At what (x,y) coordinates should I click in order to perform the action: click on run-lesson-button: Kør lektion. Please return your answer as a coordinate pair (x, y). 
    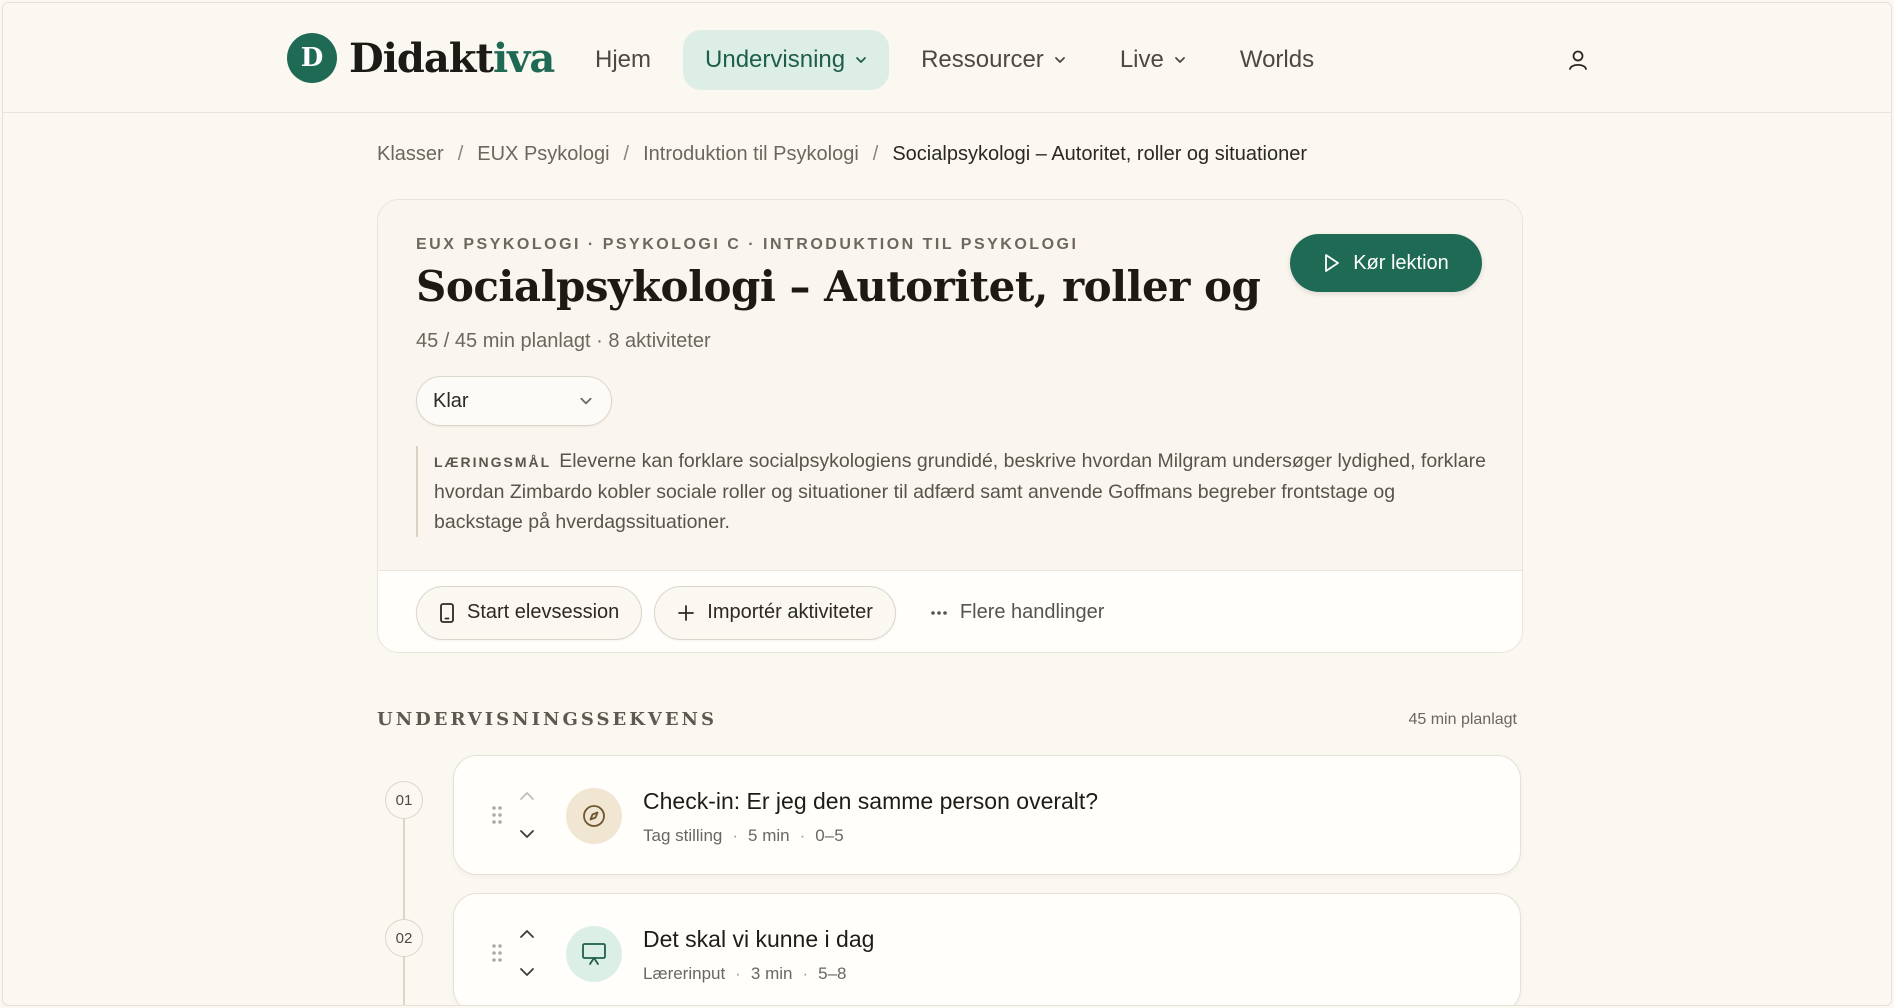
    Looking at the image, I should click on (1386, 263).